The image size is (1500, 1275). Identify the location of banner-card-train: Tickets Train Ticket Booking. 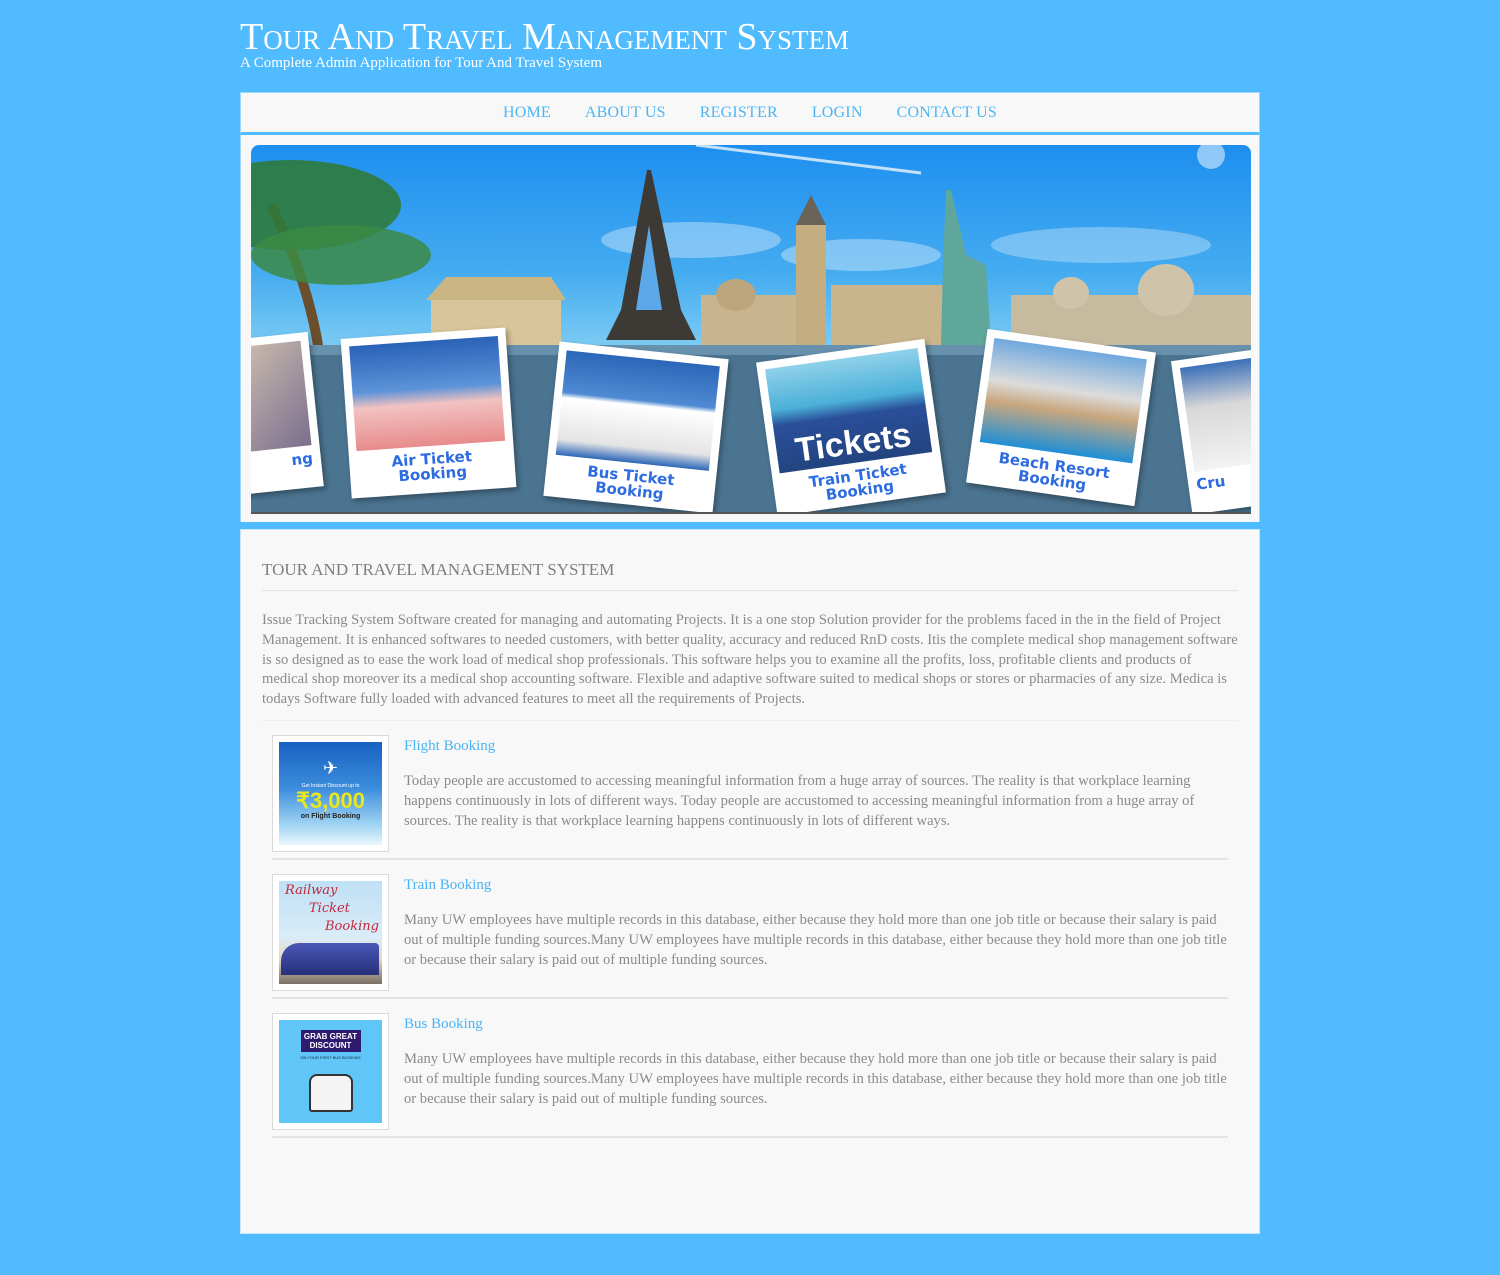
(851, 425).